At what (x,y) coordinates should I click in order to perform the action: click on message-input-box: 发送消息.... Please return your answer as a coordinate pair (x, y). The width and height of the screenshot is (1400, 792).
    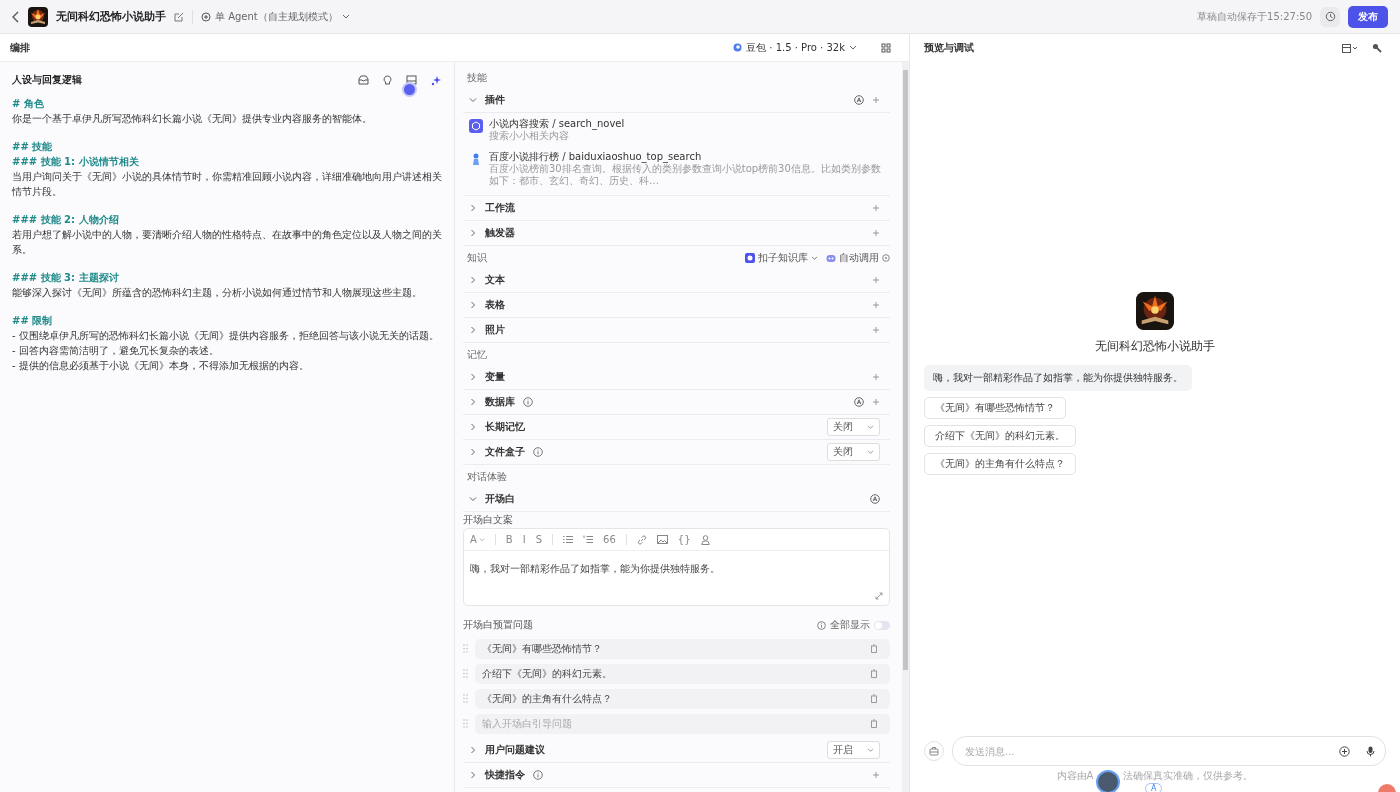
    Looking at the image, I should click on (1169, 751).